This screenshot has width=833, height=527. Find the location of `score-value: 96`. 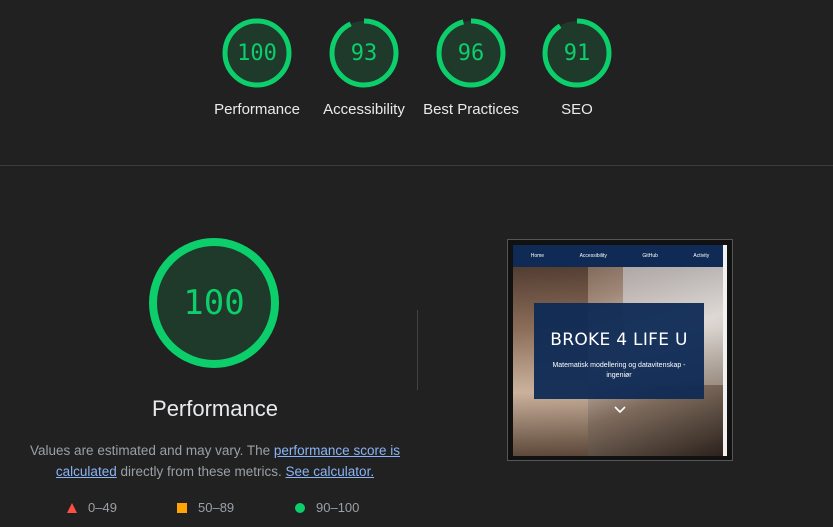

score-value: 96 is located at coordinates (471, 53).